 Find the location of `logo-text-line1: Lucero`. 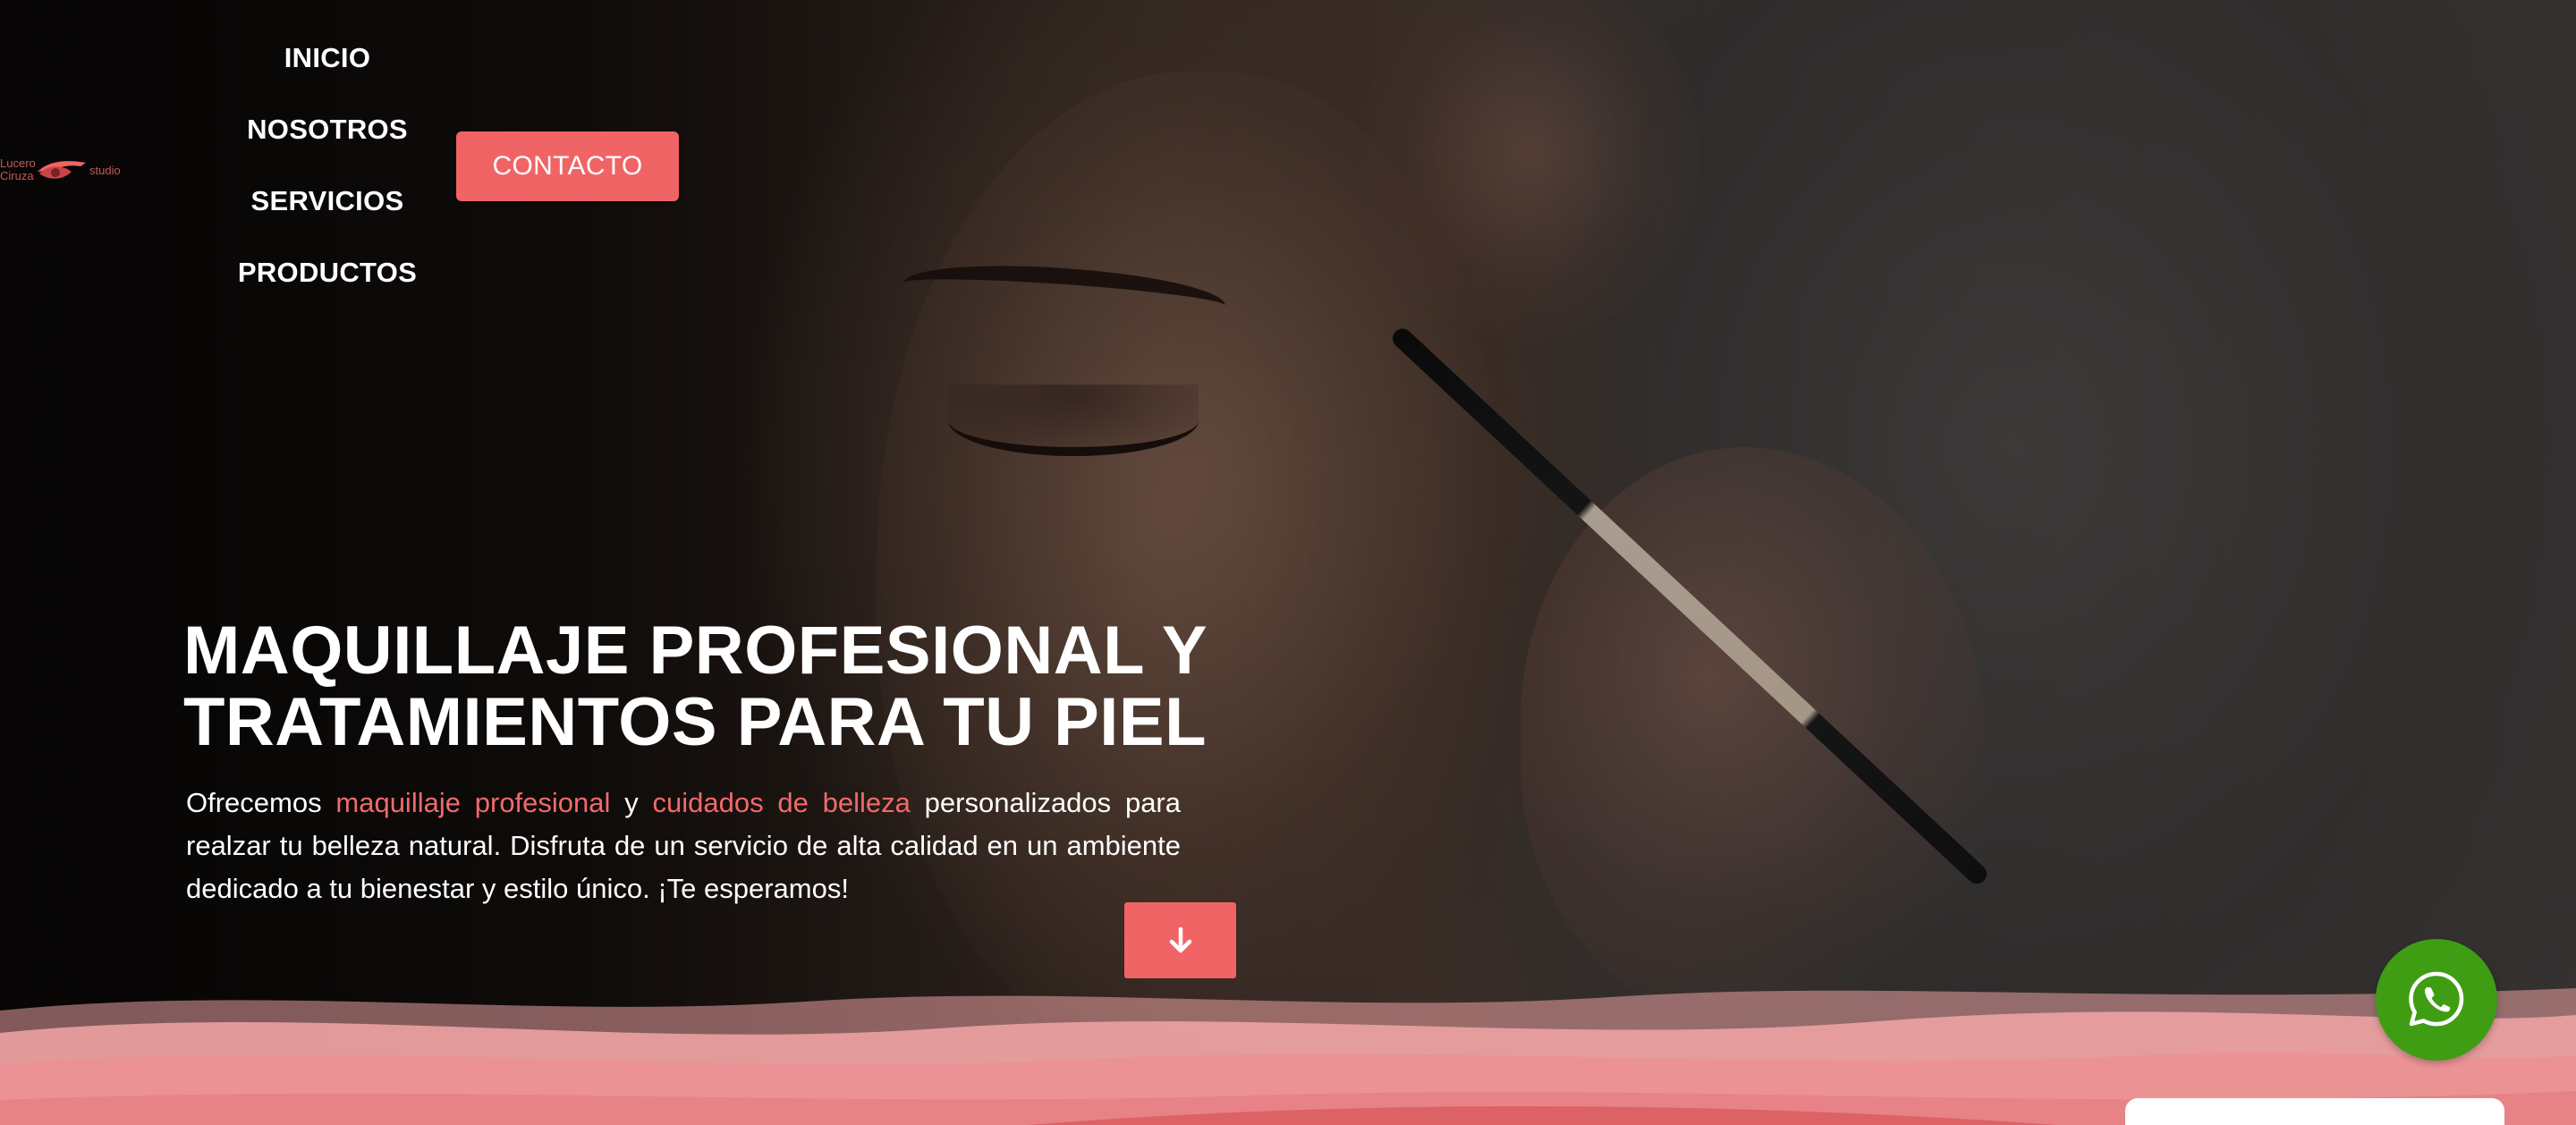

logo-text-line1: Lucero is located at coordinates (18, 163).